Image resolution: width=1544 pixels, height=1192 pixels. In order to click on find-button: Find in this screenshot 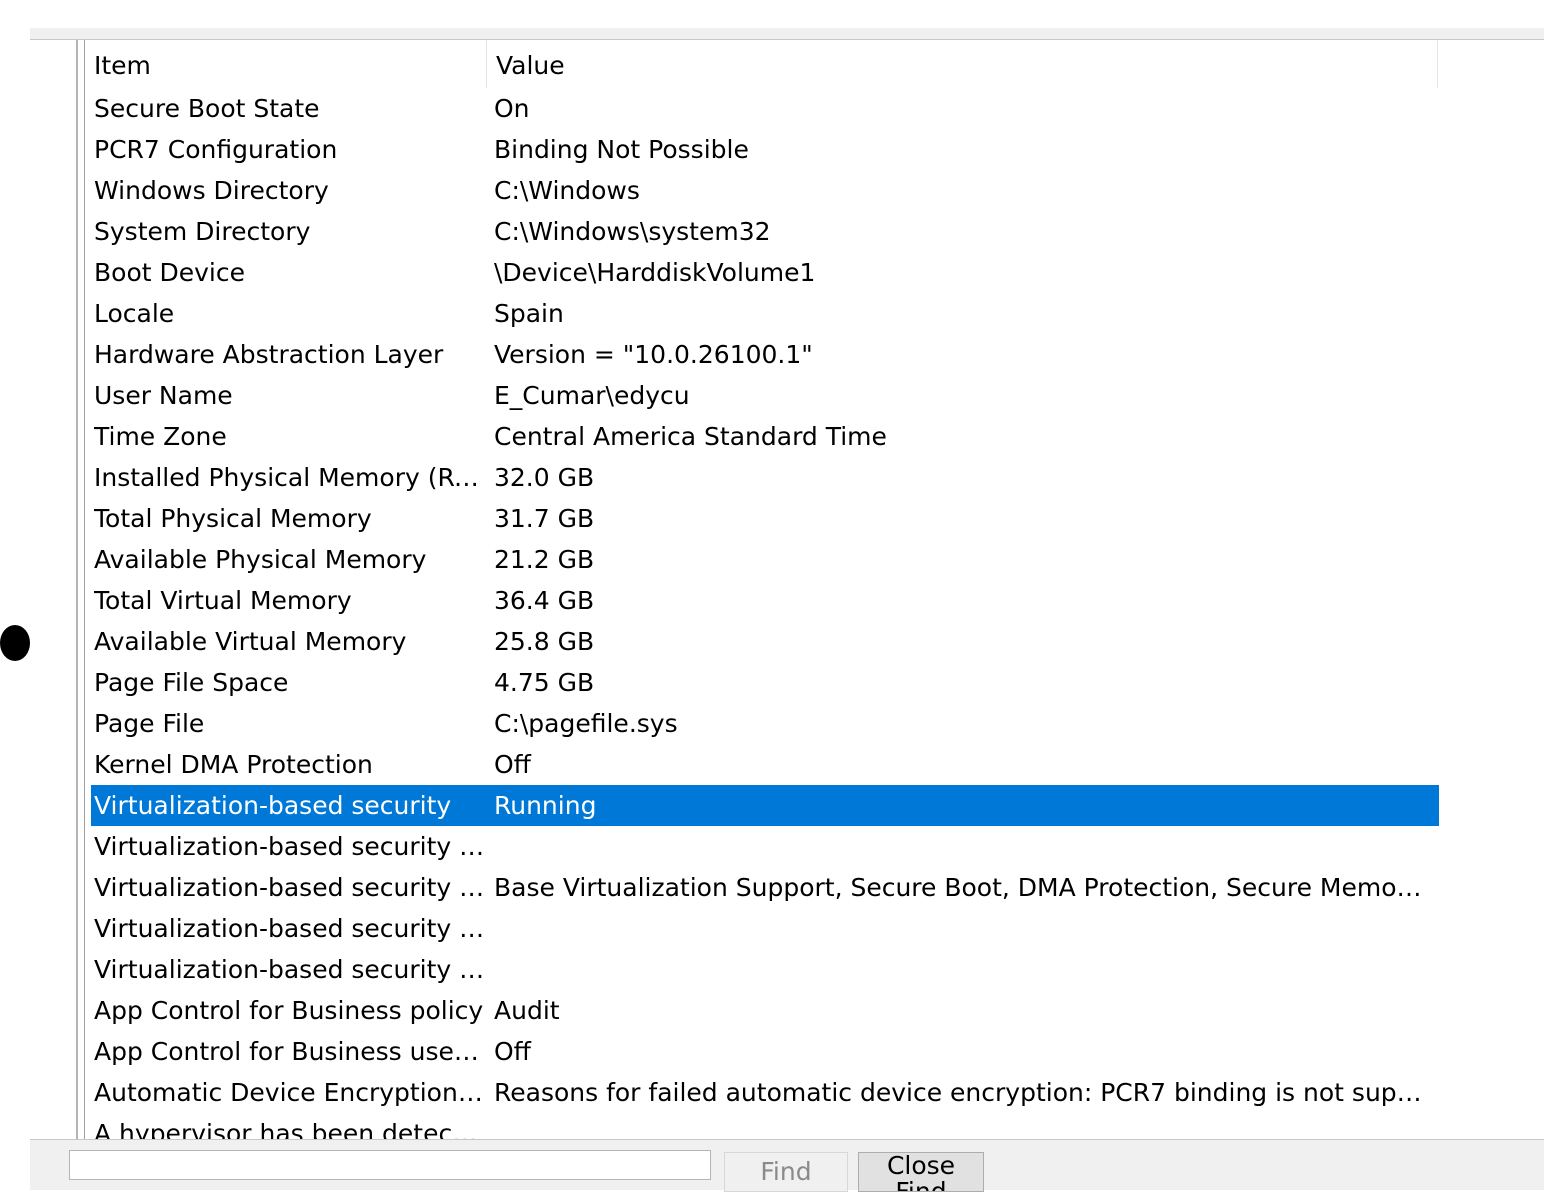, I will do `click(786, 1172)`.